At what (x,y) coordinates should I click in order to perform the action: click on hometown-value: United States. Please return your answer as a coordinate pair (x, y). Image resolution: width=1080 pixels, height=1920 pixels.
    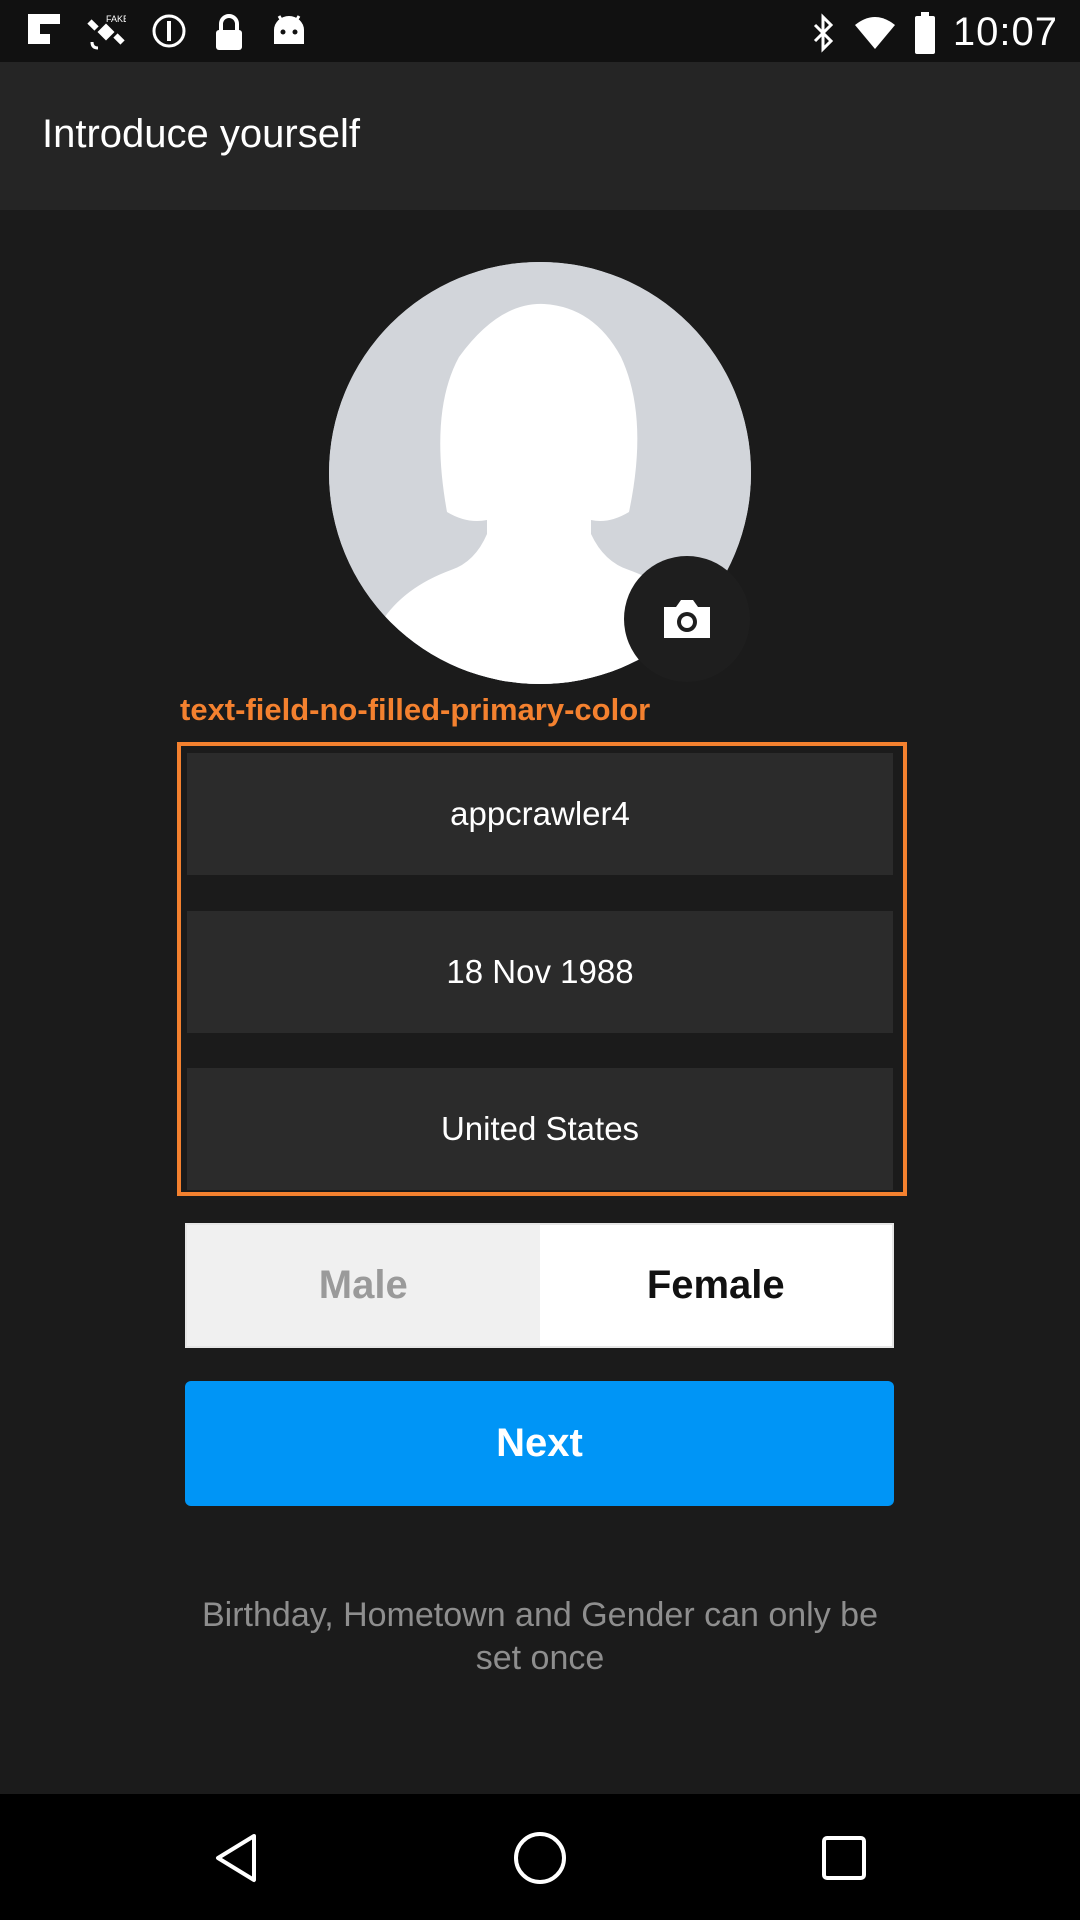
    Looking at the image, I should click on (540, 1128).